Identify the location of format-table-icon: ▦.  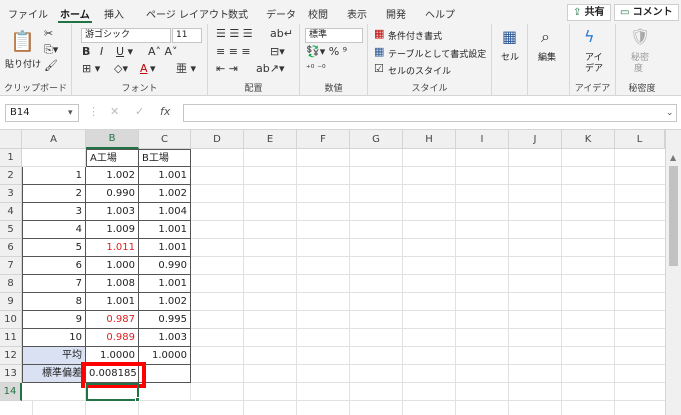
(379, 52).